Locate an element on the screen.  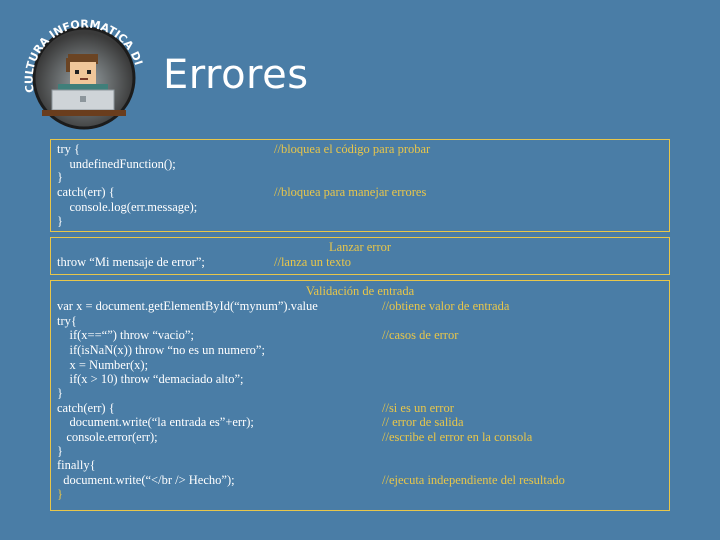
code-line: undefinedFunction(); is located at coordinates (116, 164).